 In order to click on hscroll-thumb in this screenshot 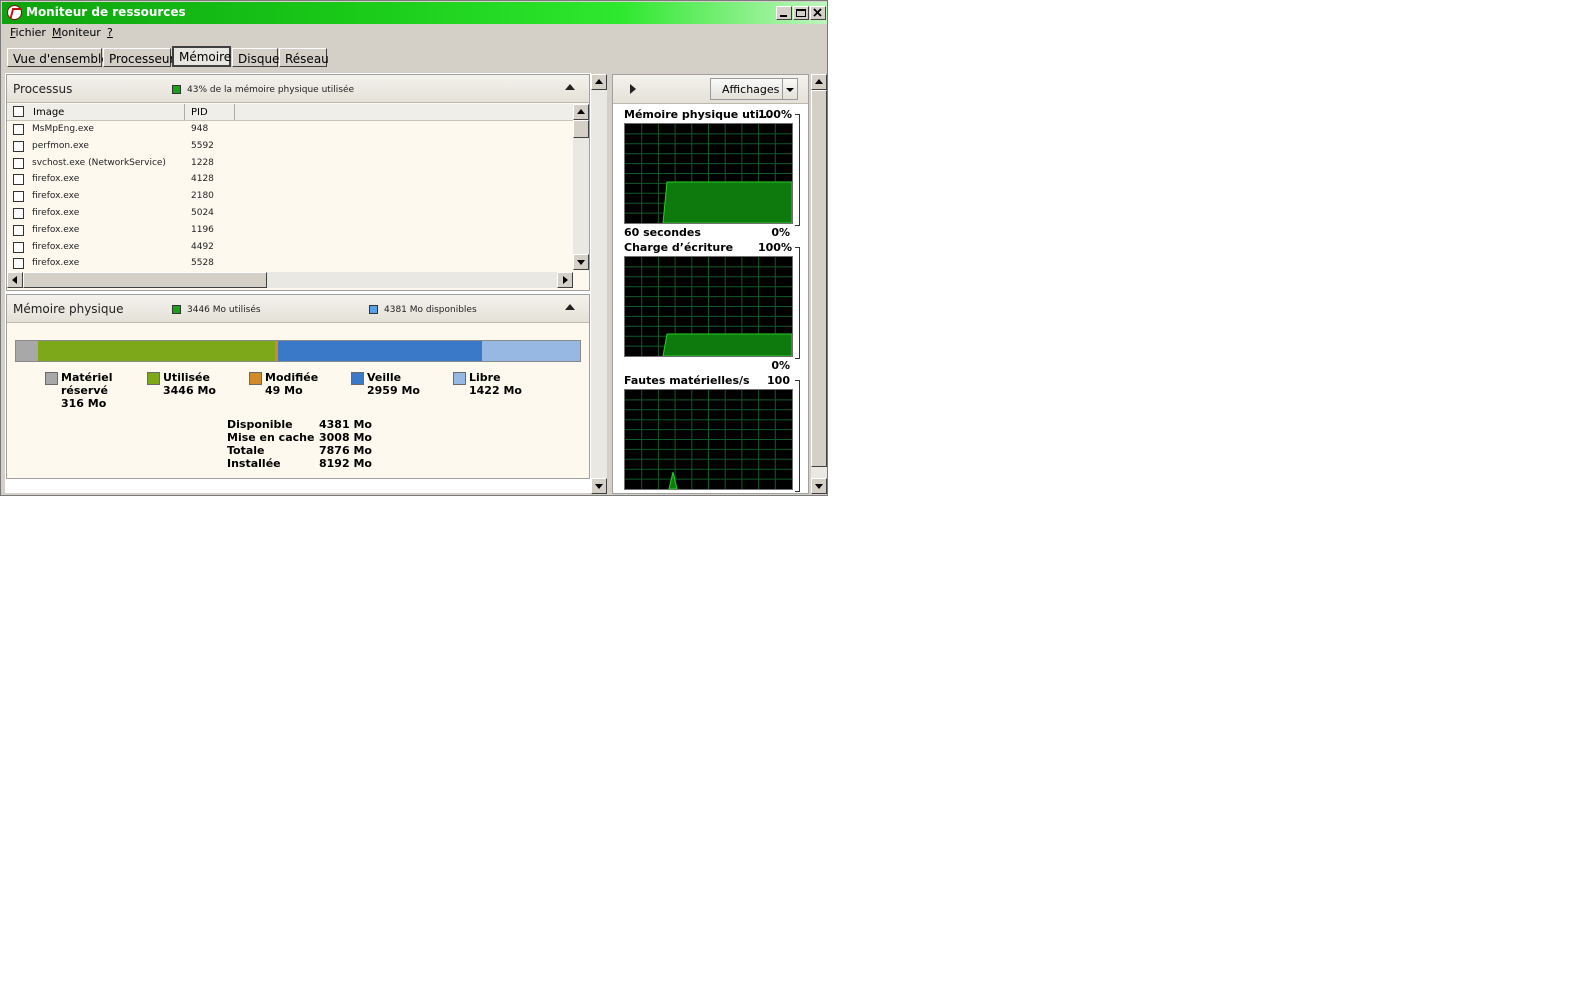, I will do `click(145, 280)`.